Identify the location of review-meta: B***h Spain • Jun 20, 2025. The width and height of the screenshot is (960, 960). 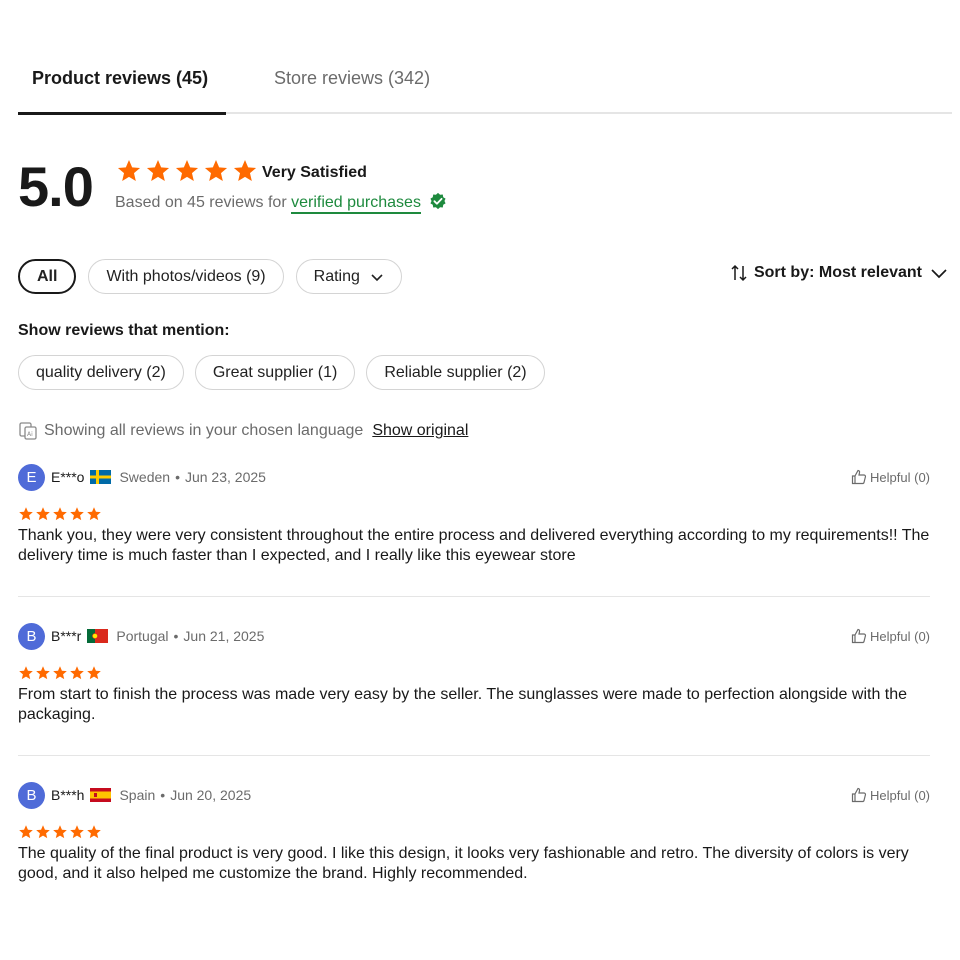
(151, 795).